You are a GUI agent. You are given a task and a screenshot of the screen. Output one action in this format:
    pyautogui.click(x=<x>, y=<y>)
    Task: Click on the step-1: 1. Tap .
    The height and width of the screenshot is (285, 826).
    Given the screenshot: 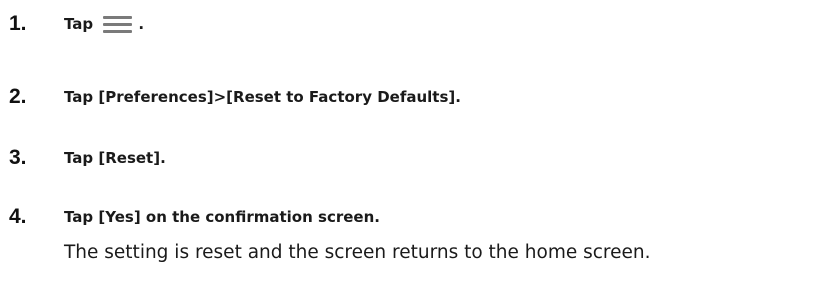 What is the action you would take?
    pyautogui.click(x=413, y=24)
    